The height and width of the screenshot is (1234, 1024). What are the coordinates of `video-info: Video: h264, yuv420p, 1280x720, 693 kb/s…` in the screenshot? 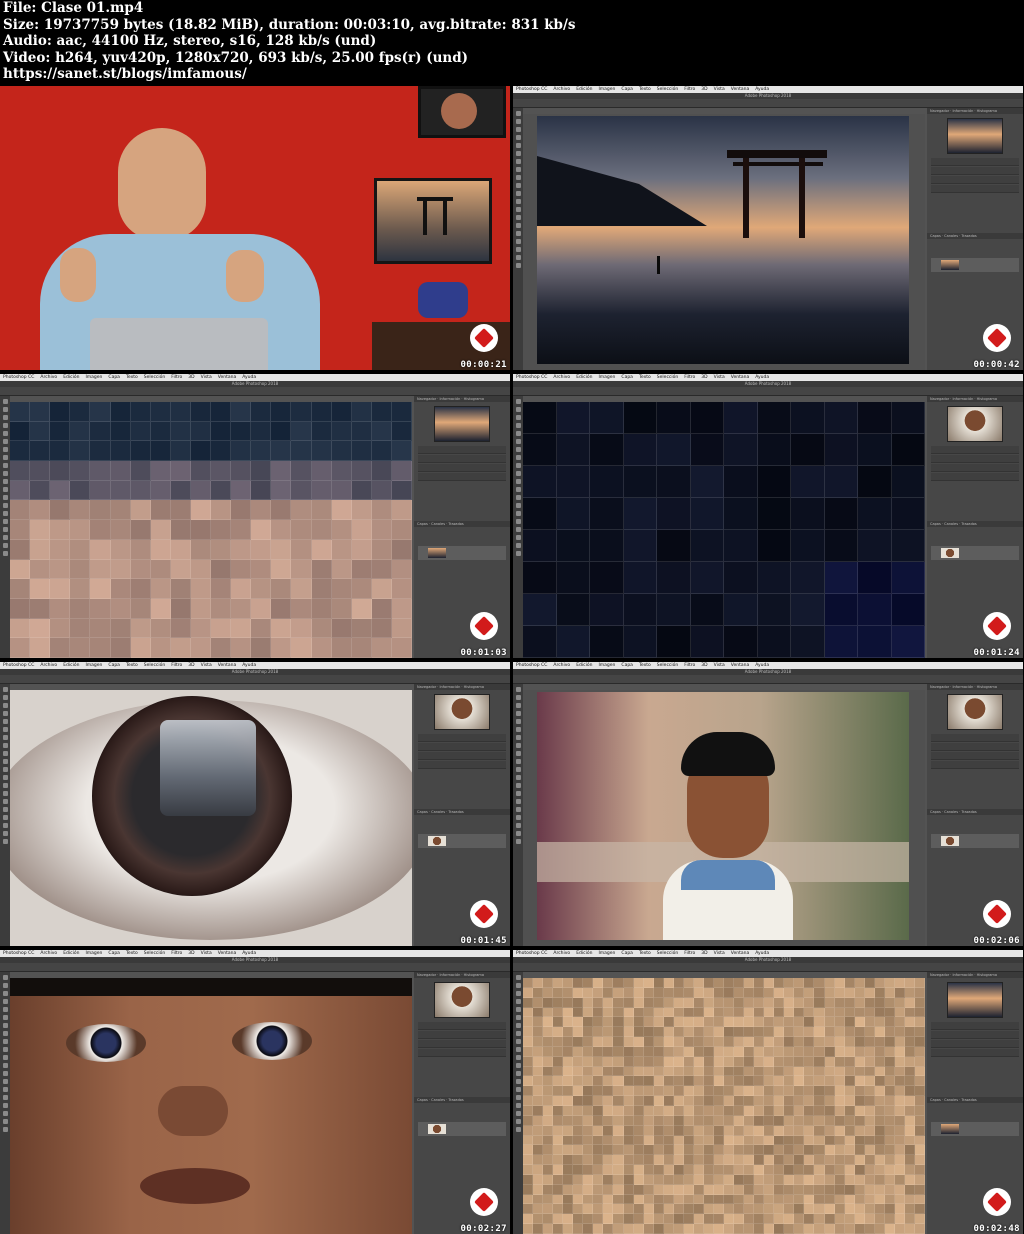 It's located at (236, 57).